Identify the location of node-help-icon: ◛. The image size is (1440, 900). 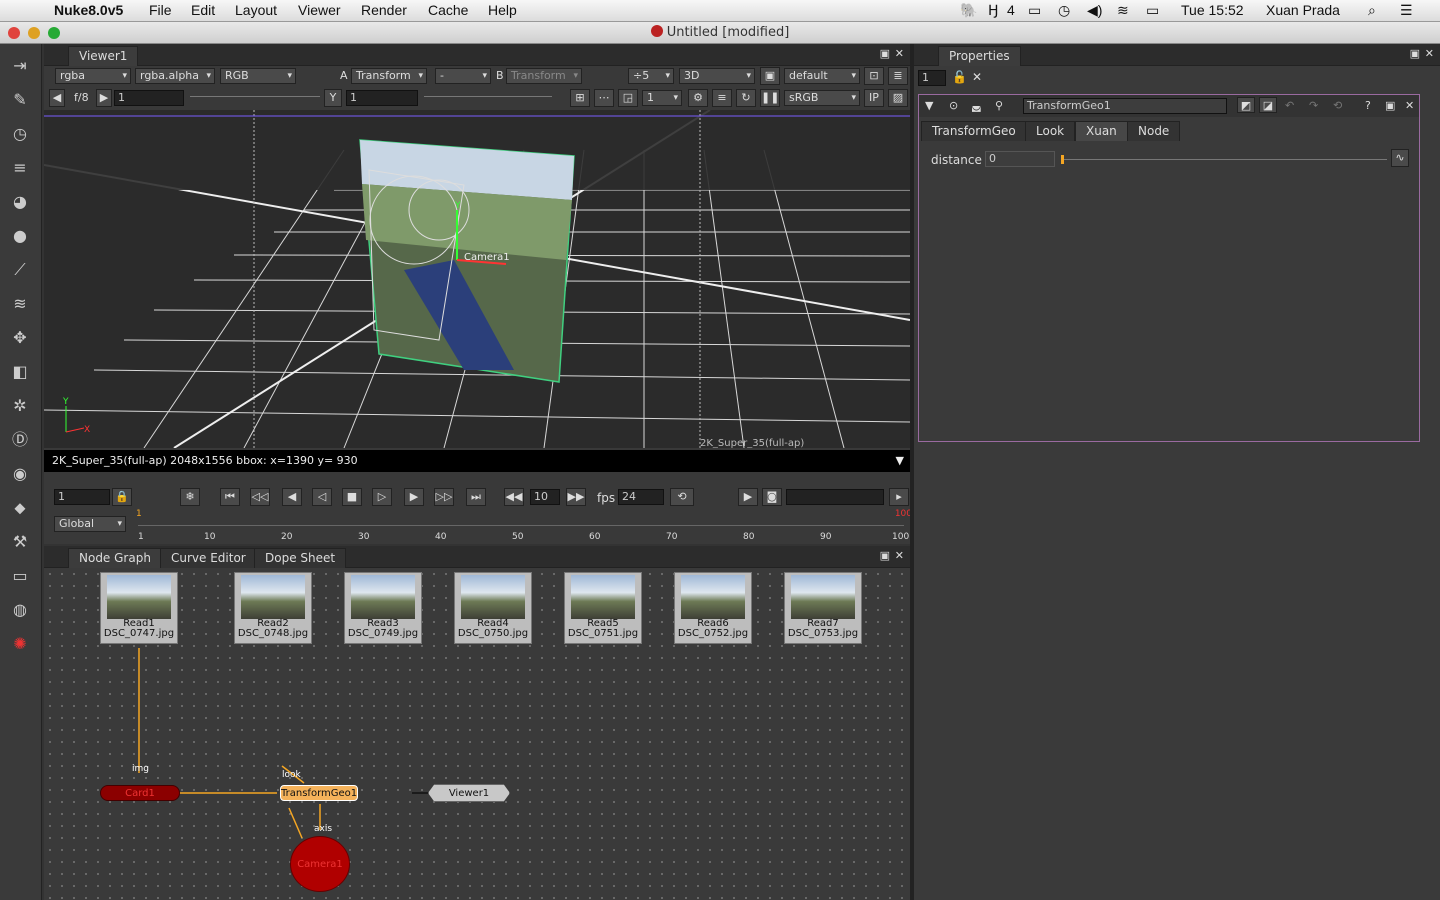
(976, 105).